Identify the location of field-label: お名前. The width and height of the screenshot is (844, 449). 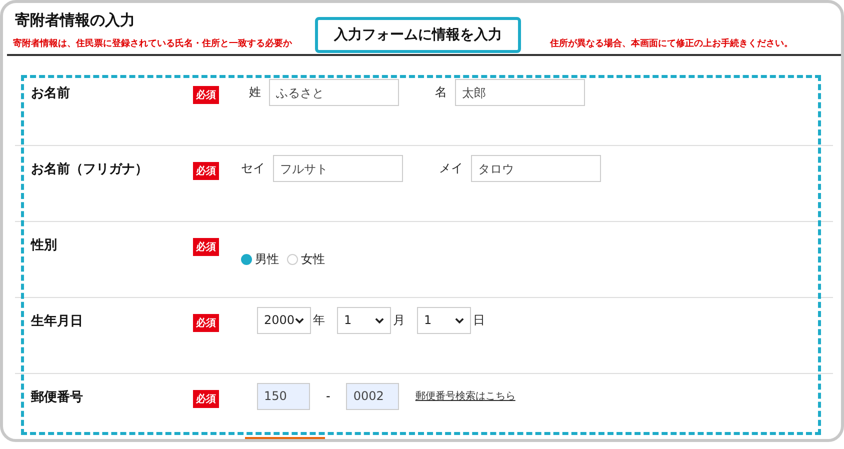
(50, 94).